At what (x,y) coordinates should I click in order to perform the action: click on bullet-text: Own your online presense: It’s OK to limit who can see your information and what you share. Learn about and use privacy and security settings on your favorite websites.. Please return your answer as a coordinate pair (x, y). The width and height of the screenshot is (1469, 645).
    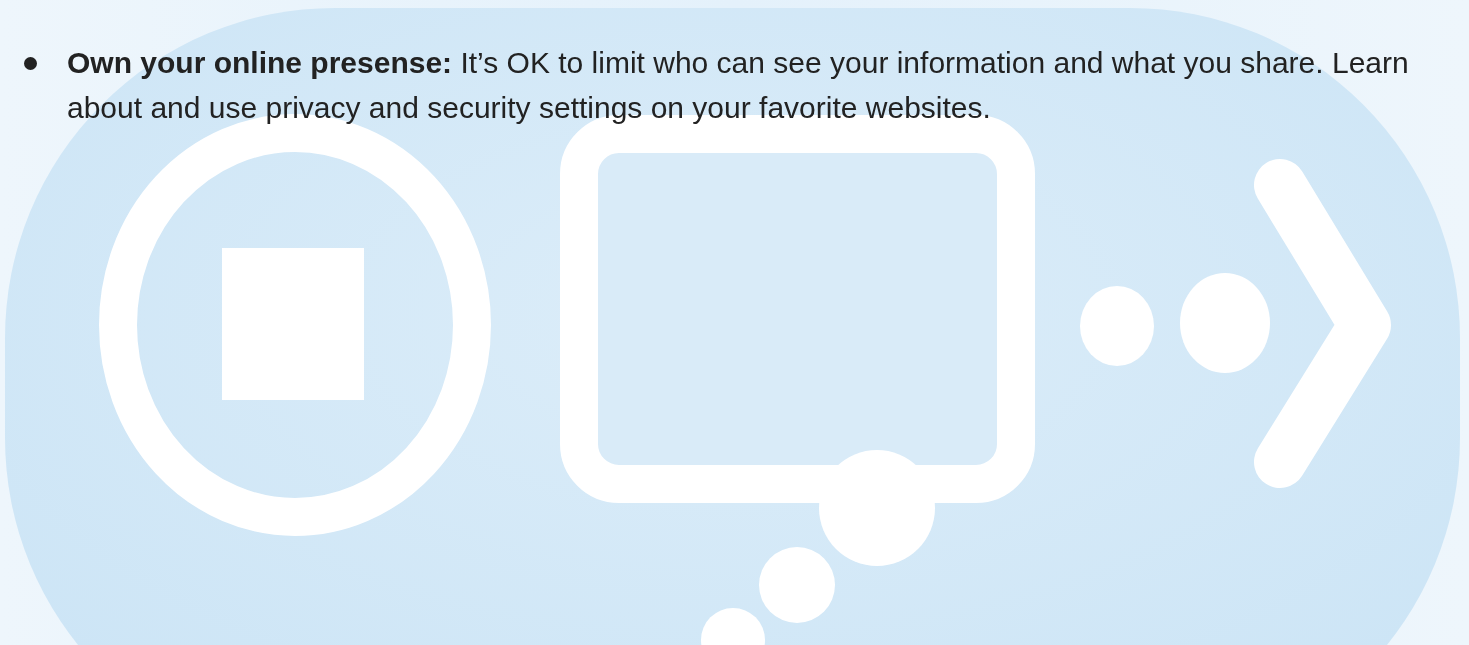
    Looking at the image, I should click on (738, 85).